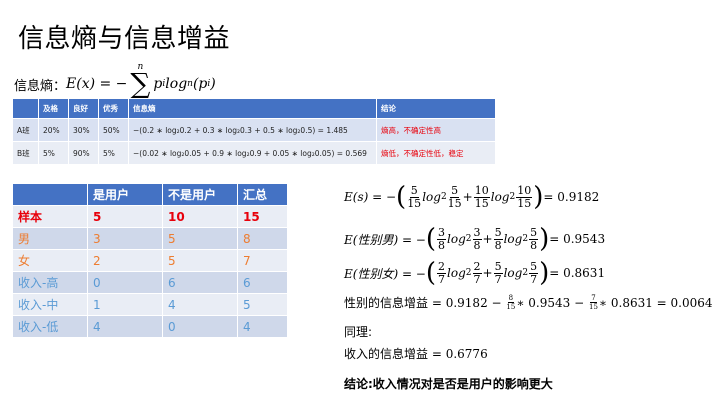 Image resolution: width=720 pixels, height=405 pixels. Describe the element at coordinates (150, 326) in the screenshot. I see `table-row: 收入-低 4 0 4` at that location.